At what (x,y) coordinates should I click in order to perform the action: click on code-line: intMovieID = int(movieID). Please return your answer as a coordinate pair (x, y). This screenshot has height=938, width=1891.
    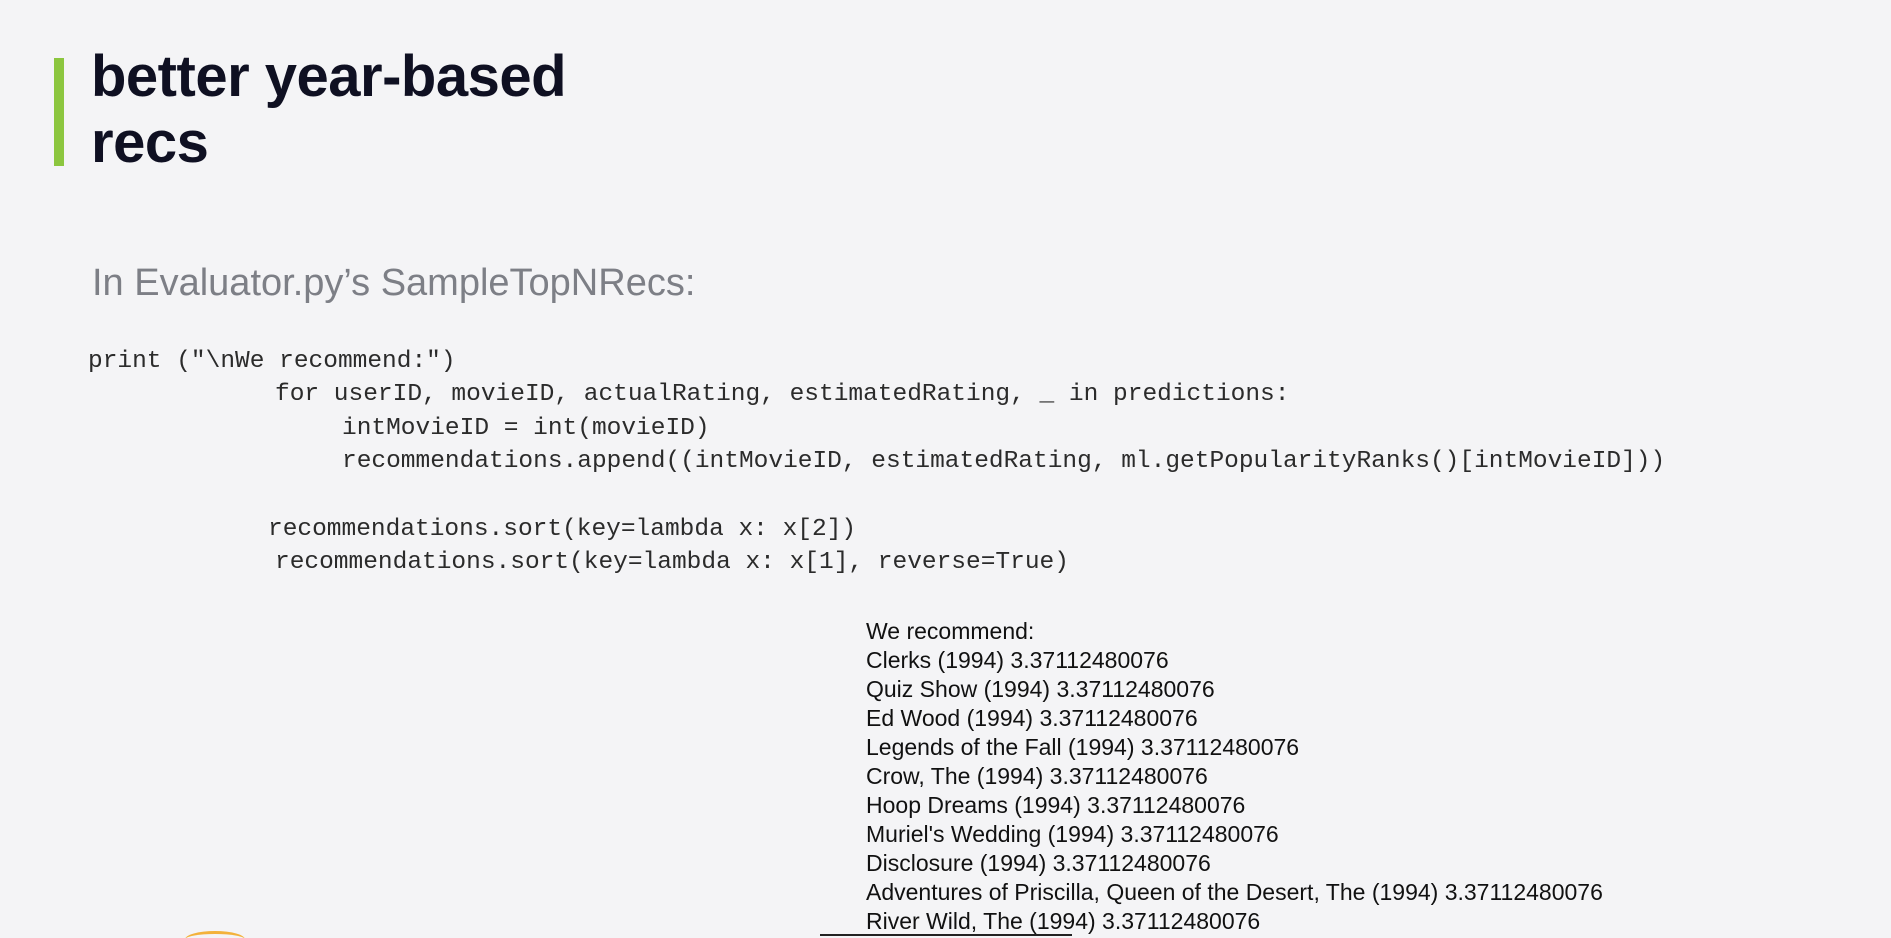
    Looking at the image, I should click on (526, 428).